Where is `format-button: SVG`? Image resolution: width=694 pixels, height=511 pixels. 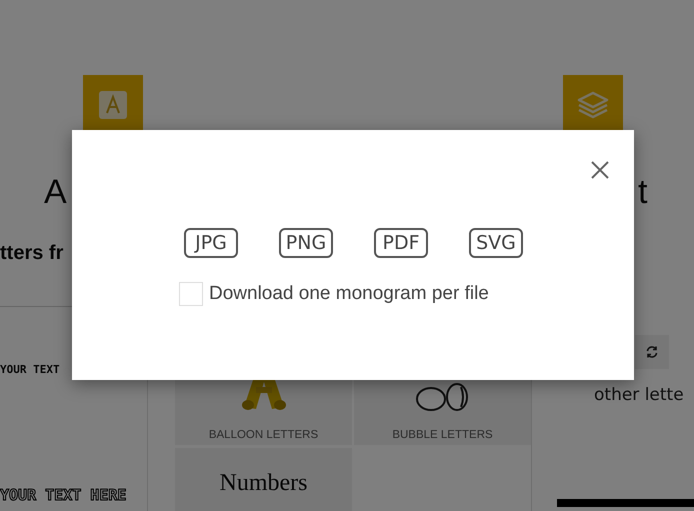 format-button: SVG is located at coordinates (496, 243).